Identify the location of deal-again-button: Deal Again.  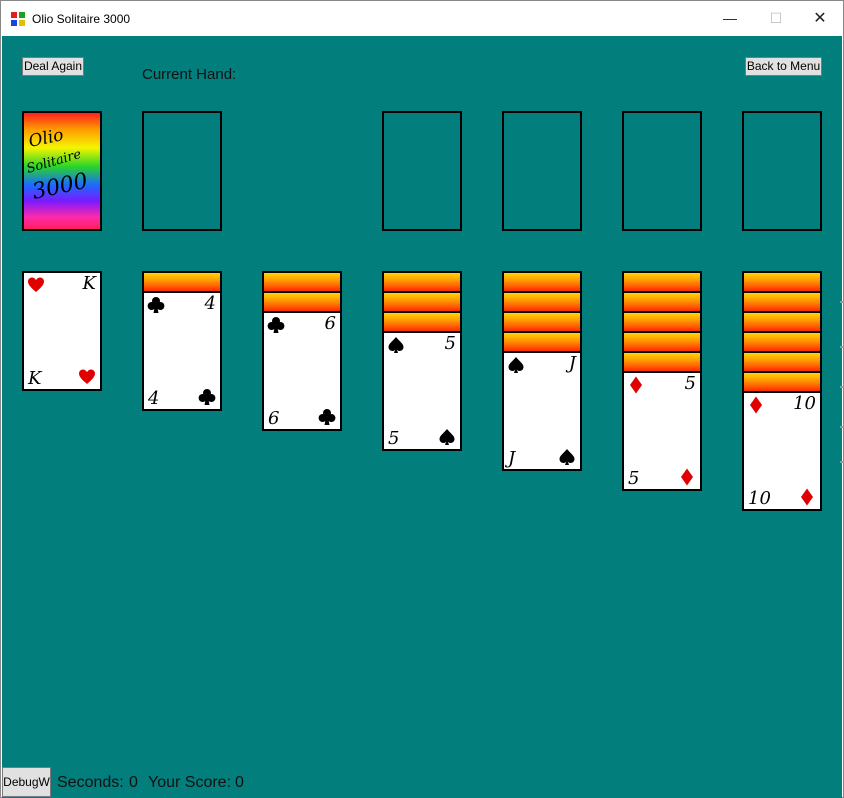
(53, 66).